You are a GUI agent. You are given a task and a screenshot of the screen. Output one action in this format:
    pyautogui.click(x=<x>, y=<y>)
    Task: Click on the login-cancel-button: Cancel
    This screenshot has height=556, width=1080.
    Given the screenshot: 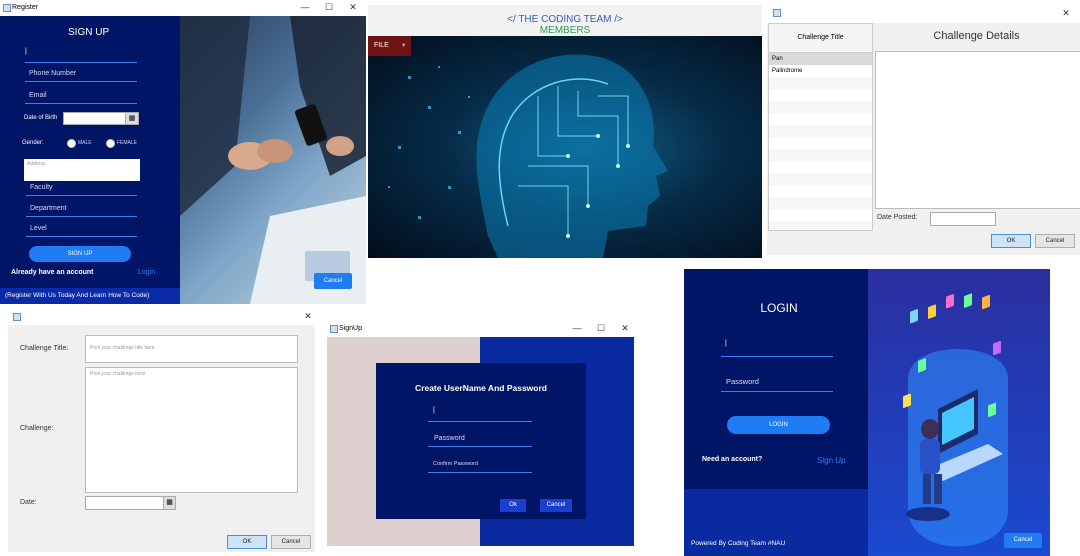 What is the action you would take?
    pyautogui.click(x=1023, y=540)
    